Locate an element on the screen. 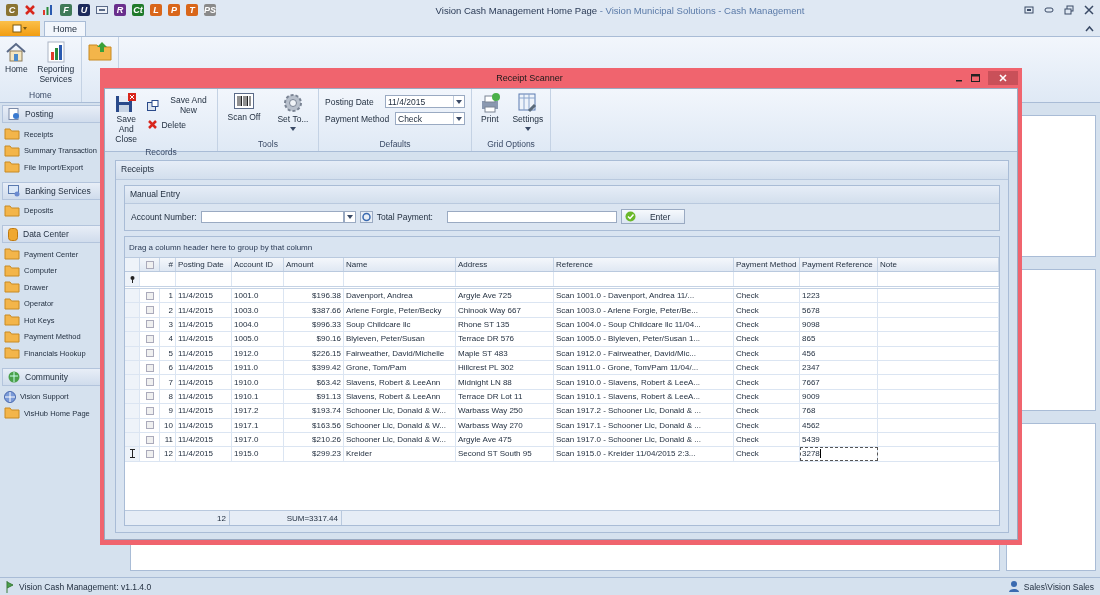  ribbon-button: Reporting Services is located at coordinates (55, 64).